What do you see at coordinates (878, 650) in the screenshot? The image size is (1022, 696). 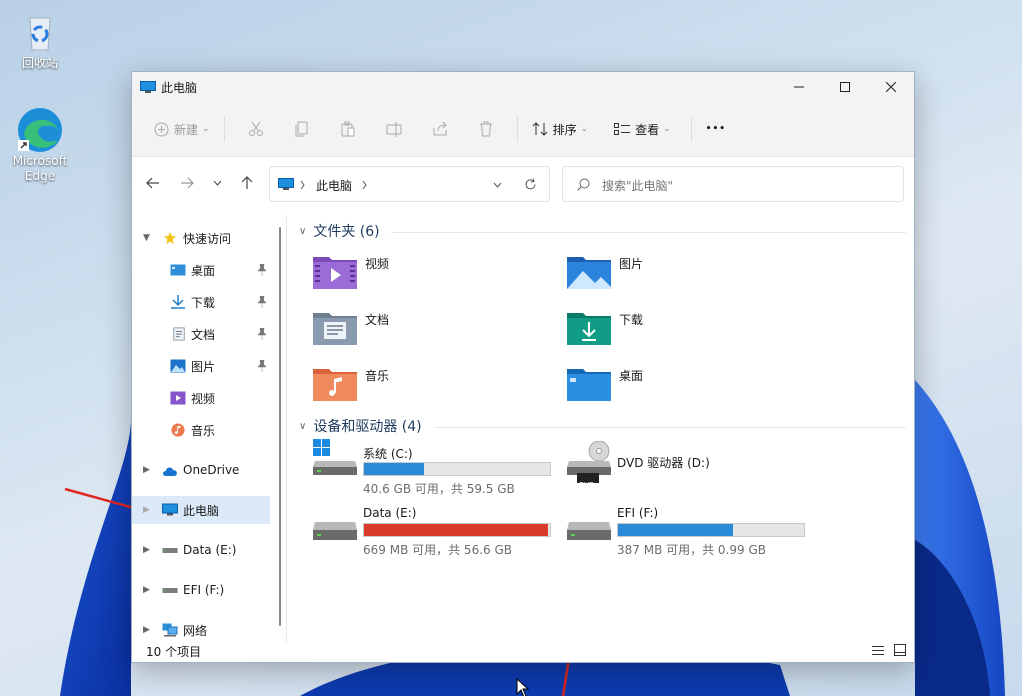 I see `details-view-icon` at bounding box center [878, 650].